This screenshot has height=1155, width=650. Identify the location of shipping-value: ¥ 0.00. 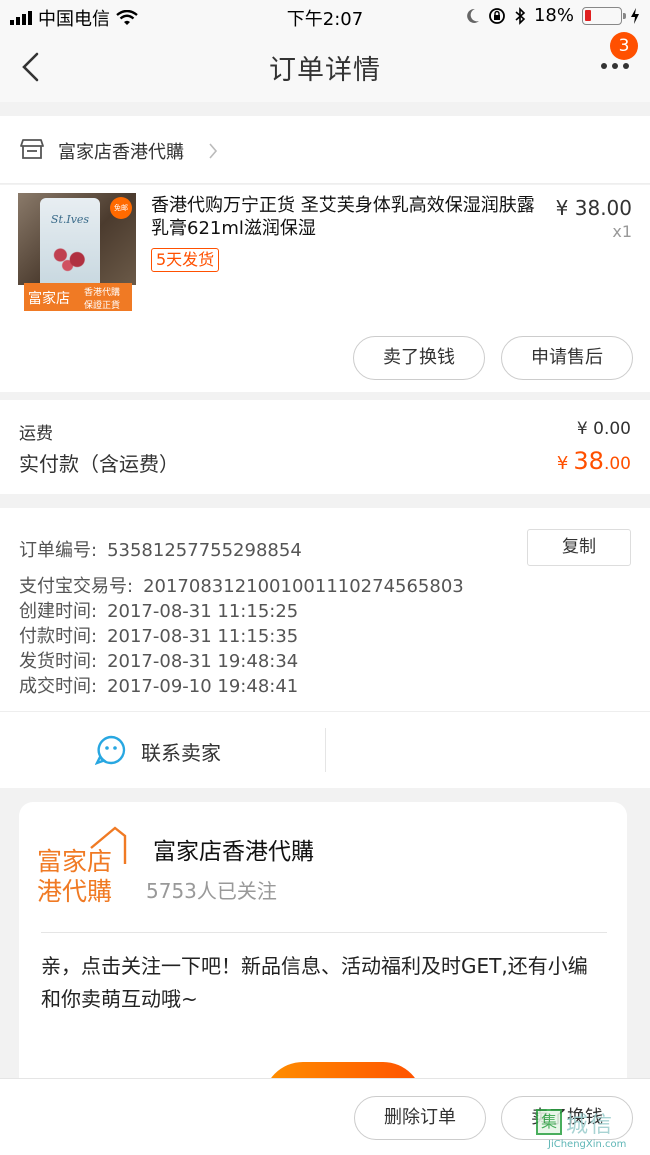
(603, 429).